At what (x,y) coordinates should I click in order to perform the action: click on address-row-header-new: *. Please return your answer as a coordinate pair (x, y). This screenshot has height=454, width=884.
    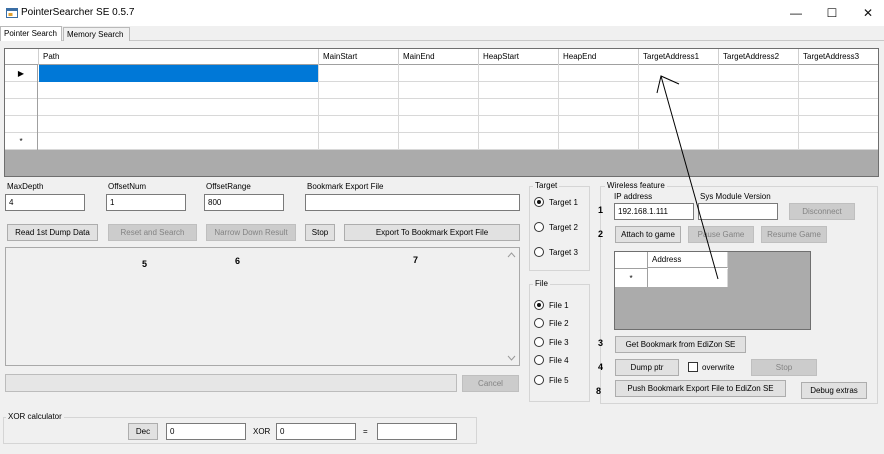
    Looking at the image, I should click on (631, 278).